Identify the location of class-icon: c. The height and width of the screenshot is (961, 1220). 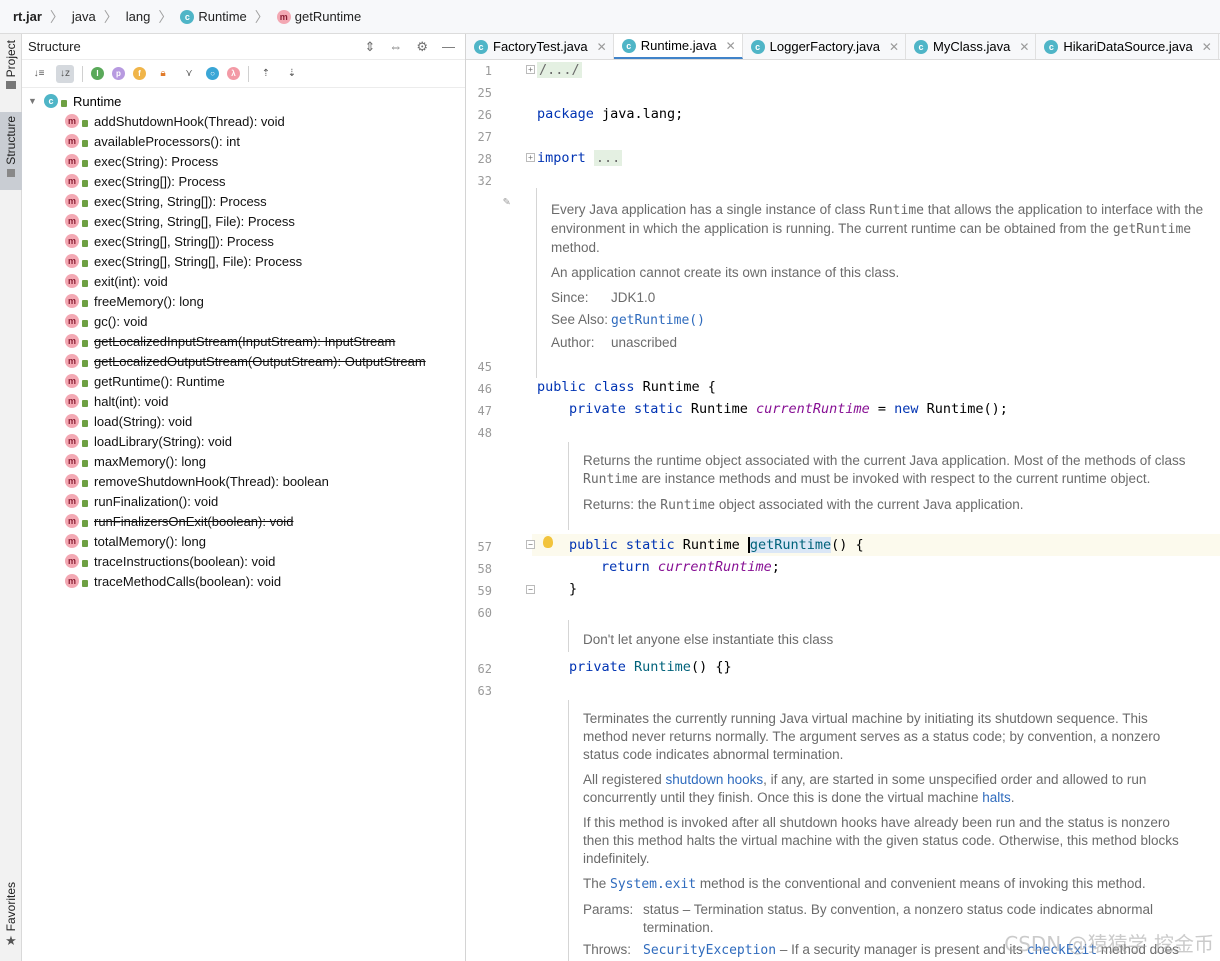
(187, 16).